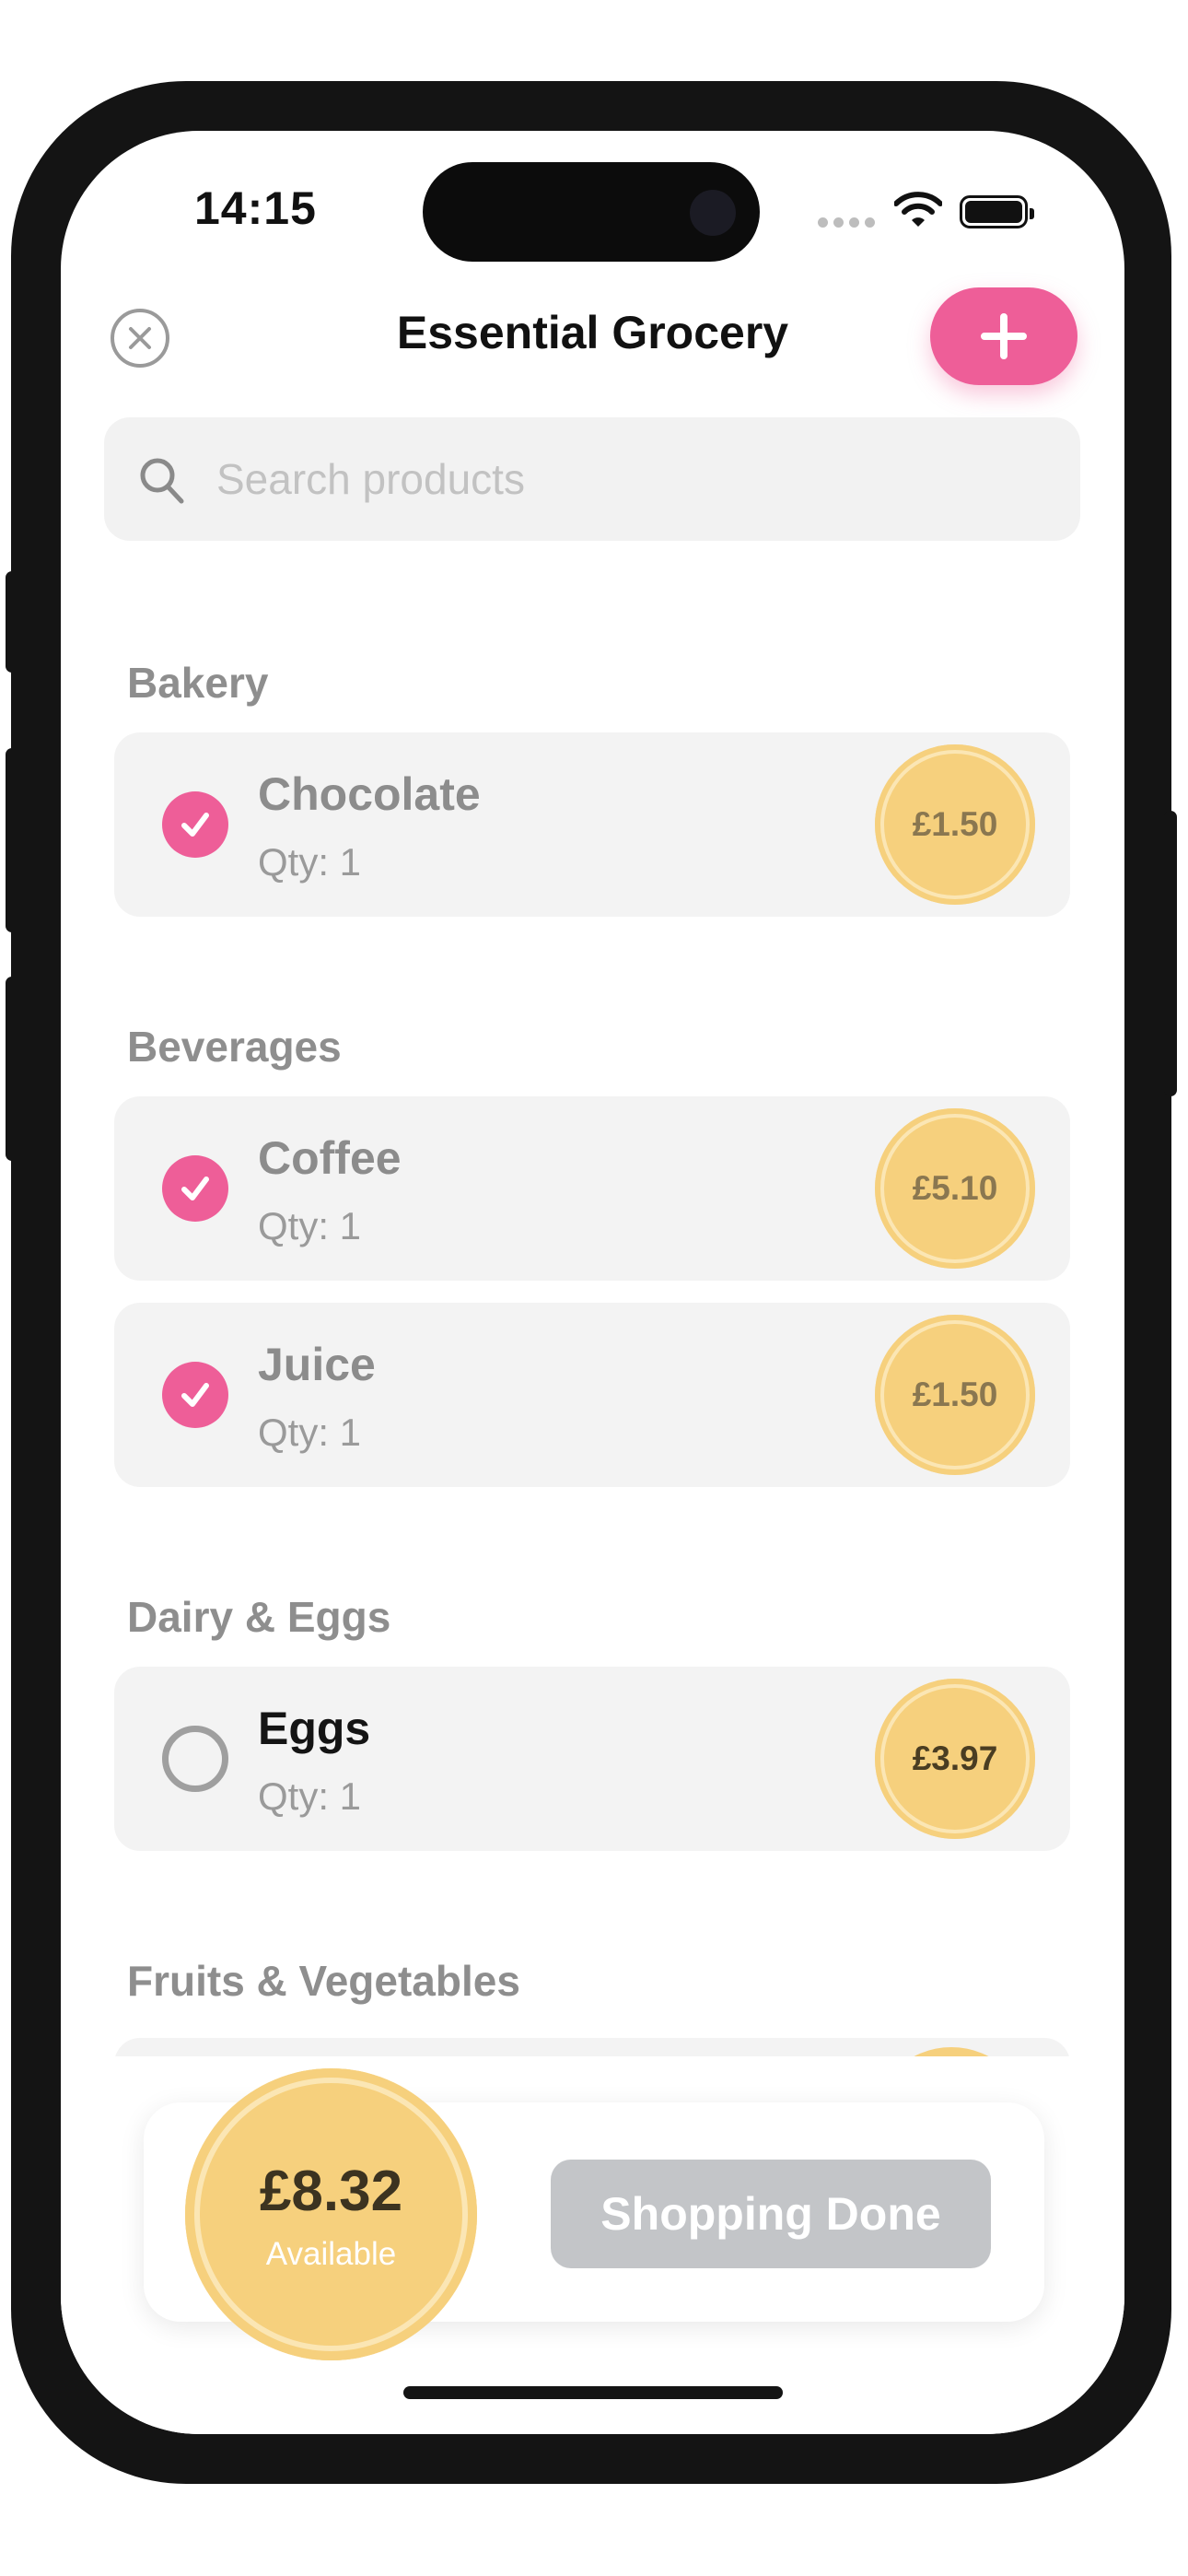  What do you see at coordinates (1170, 953) in the screenshot?
I see `power-button` at bounding box center [1170, 953].